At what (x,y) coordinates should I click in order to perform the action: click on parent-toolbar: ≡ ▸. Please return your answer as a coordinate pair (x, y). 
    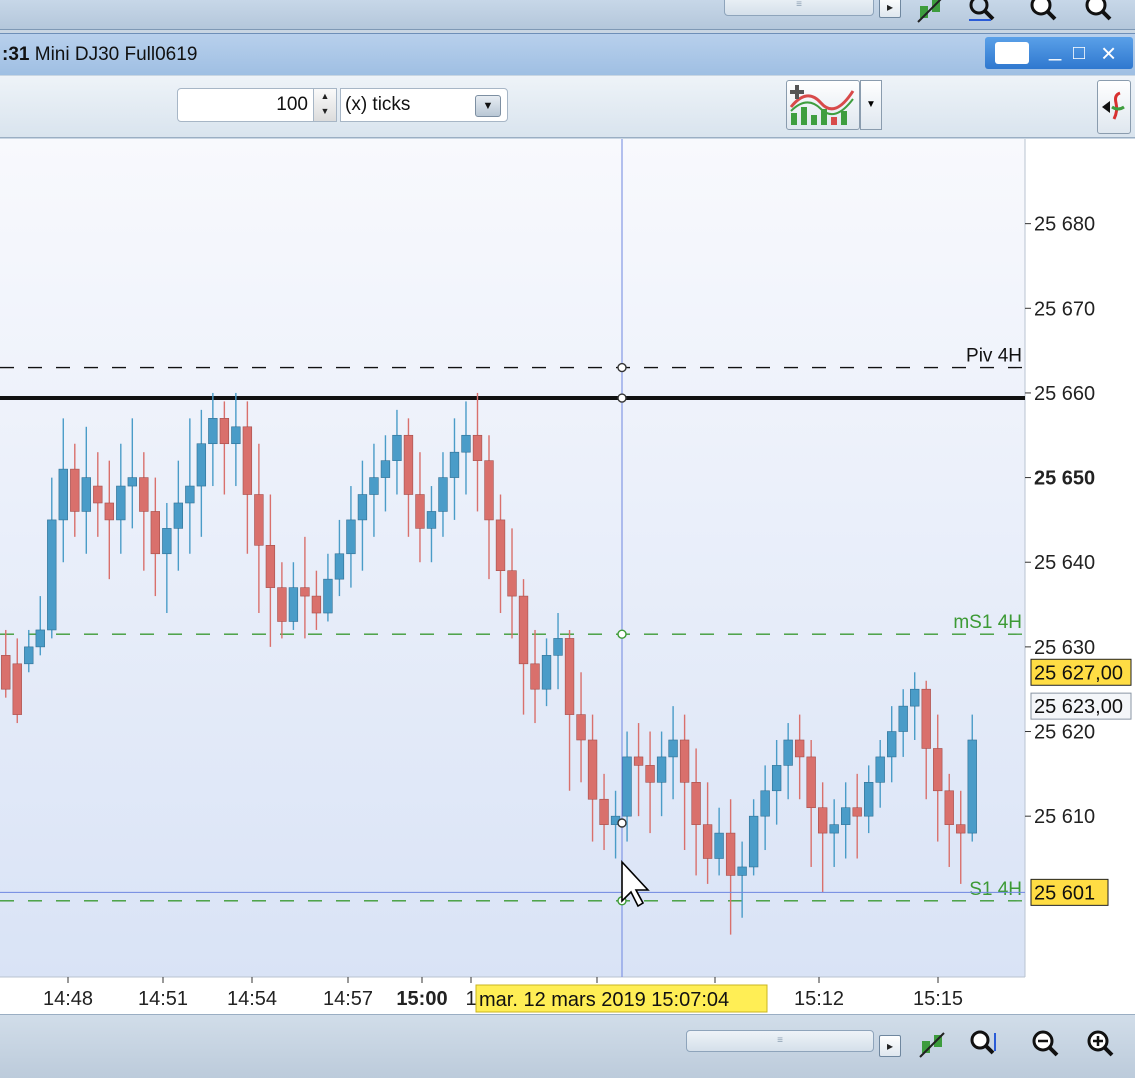
    Looking at the image, I should click on (567, 15).